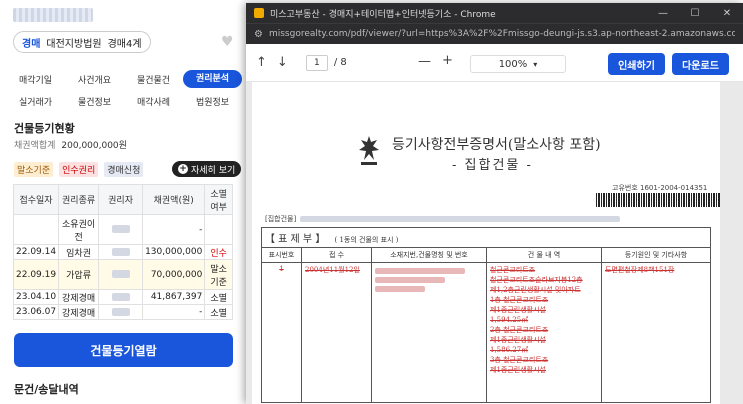 The width and height of the screenshot is (743, 404). Describe the element at coordinates (94, 79) in the screenshot. I see `tab-case-summary: 사건개요` at that location.